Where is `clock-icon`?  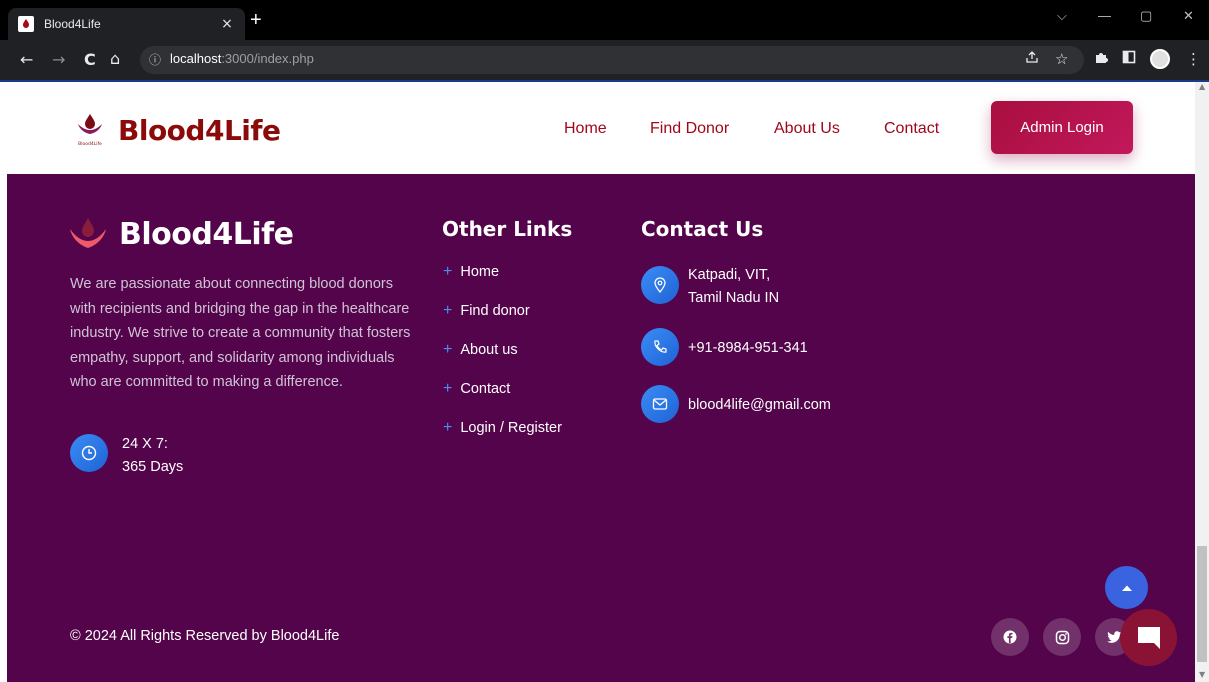
clock-icon is located at coordinates (89, 453).